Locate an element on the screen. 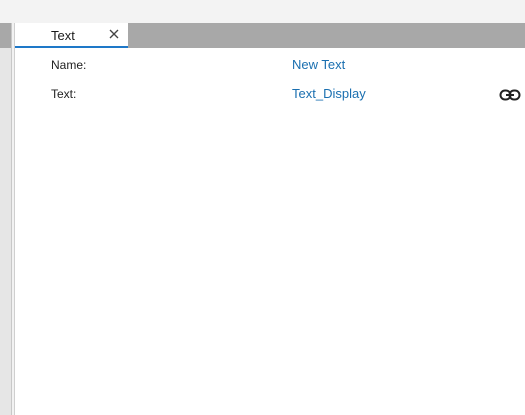  tab-strip: Text is located at coordinates (270, 35).